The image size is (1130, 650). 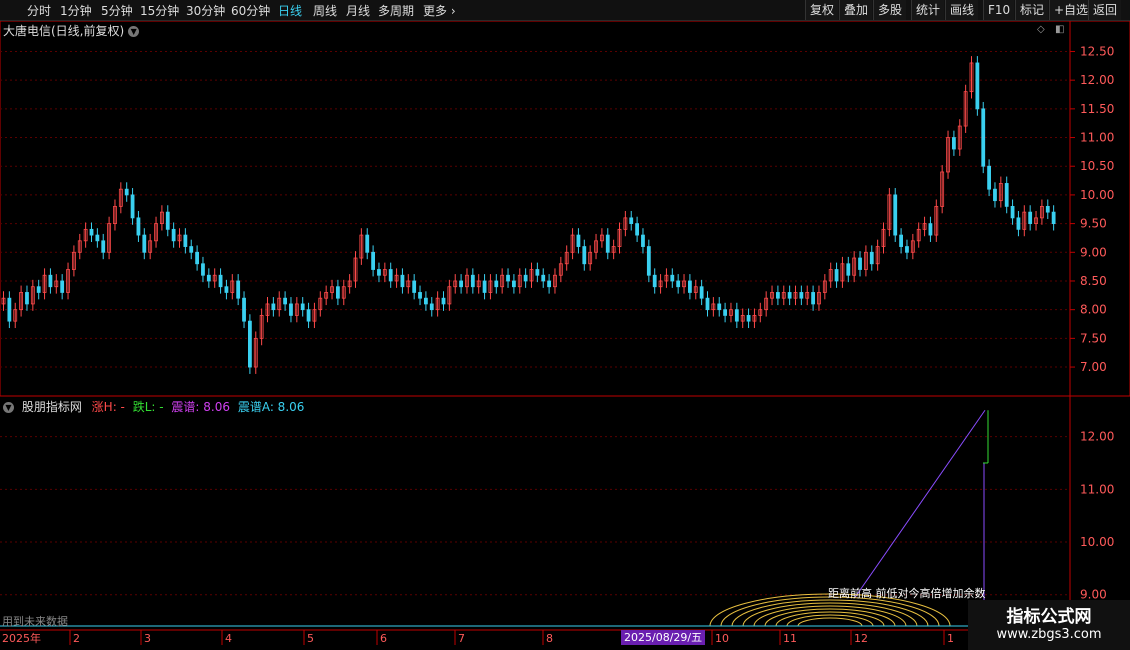 What do you see at coordinates (1071, 10) in the screenshot?
I see `toolbar-button-7: +自选` at bounding box center [1071, 10].